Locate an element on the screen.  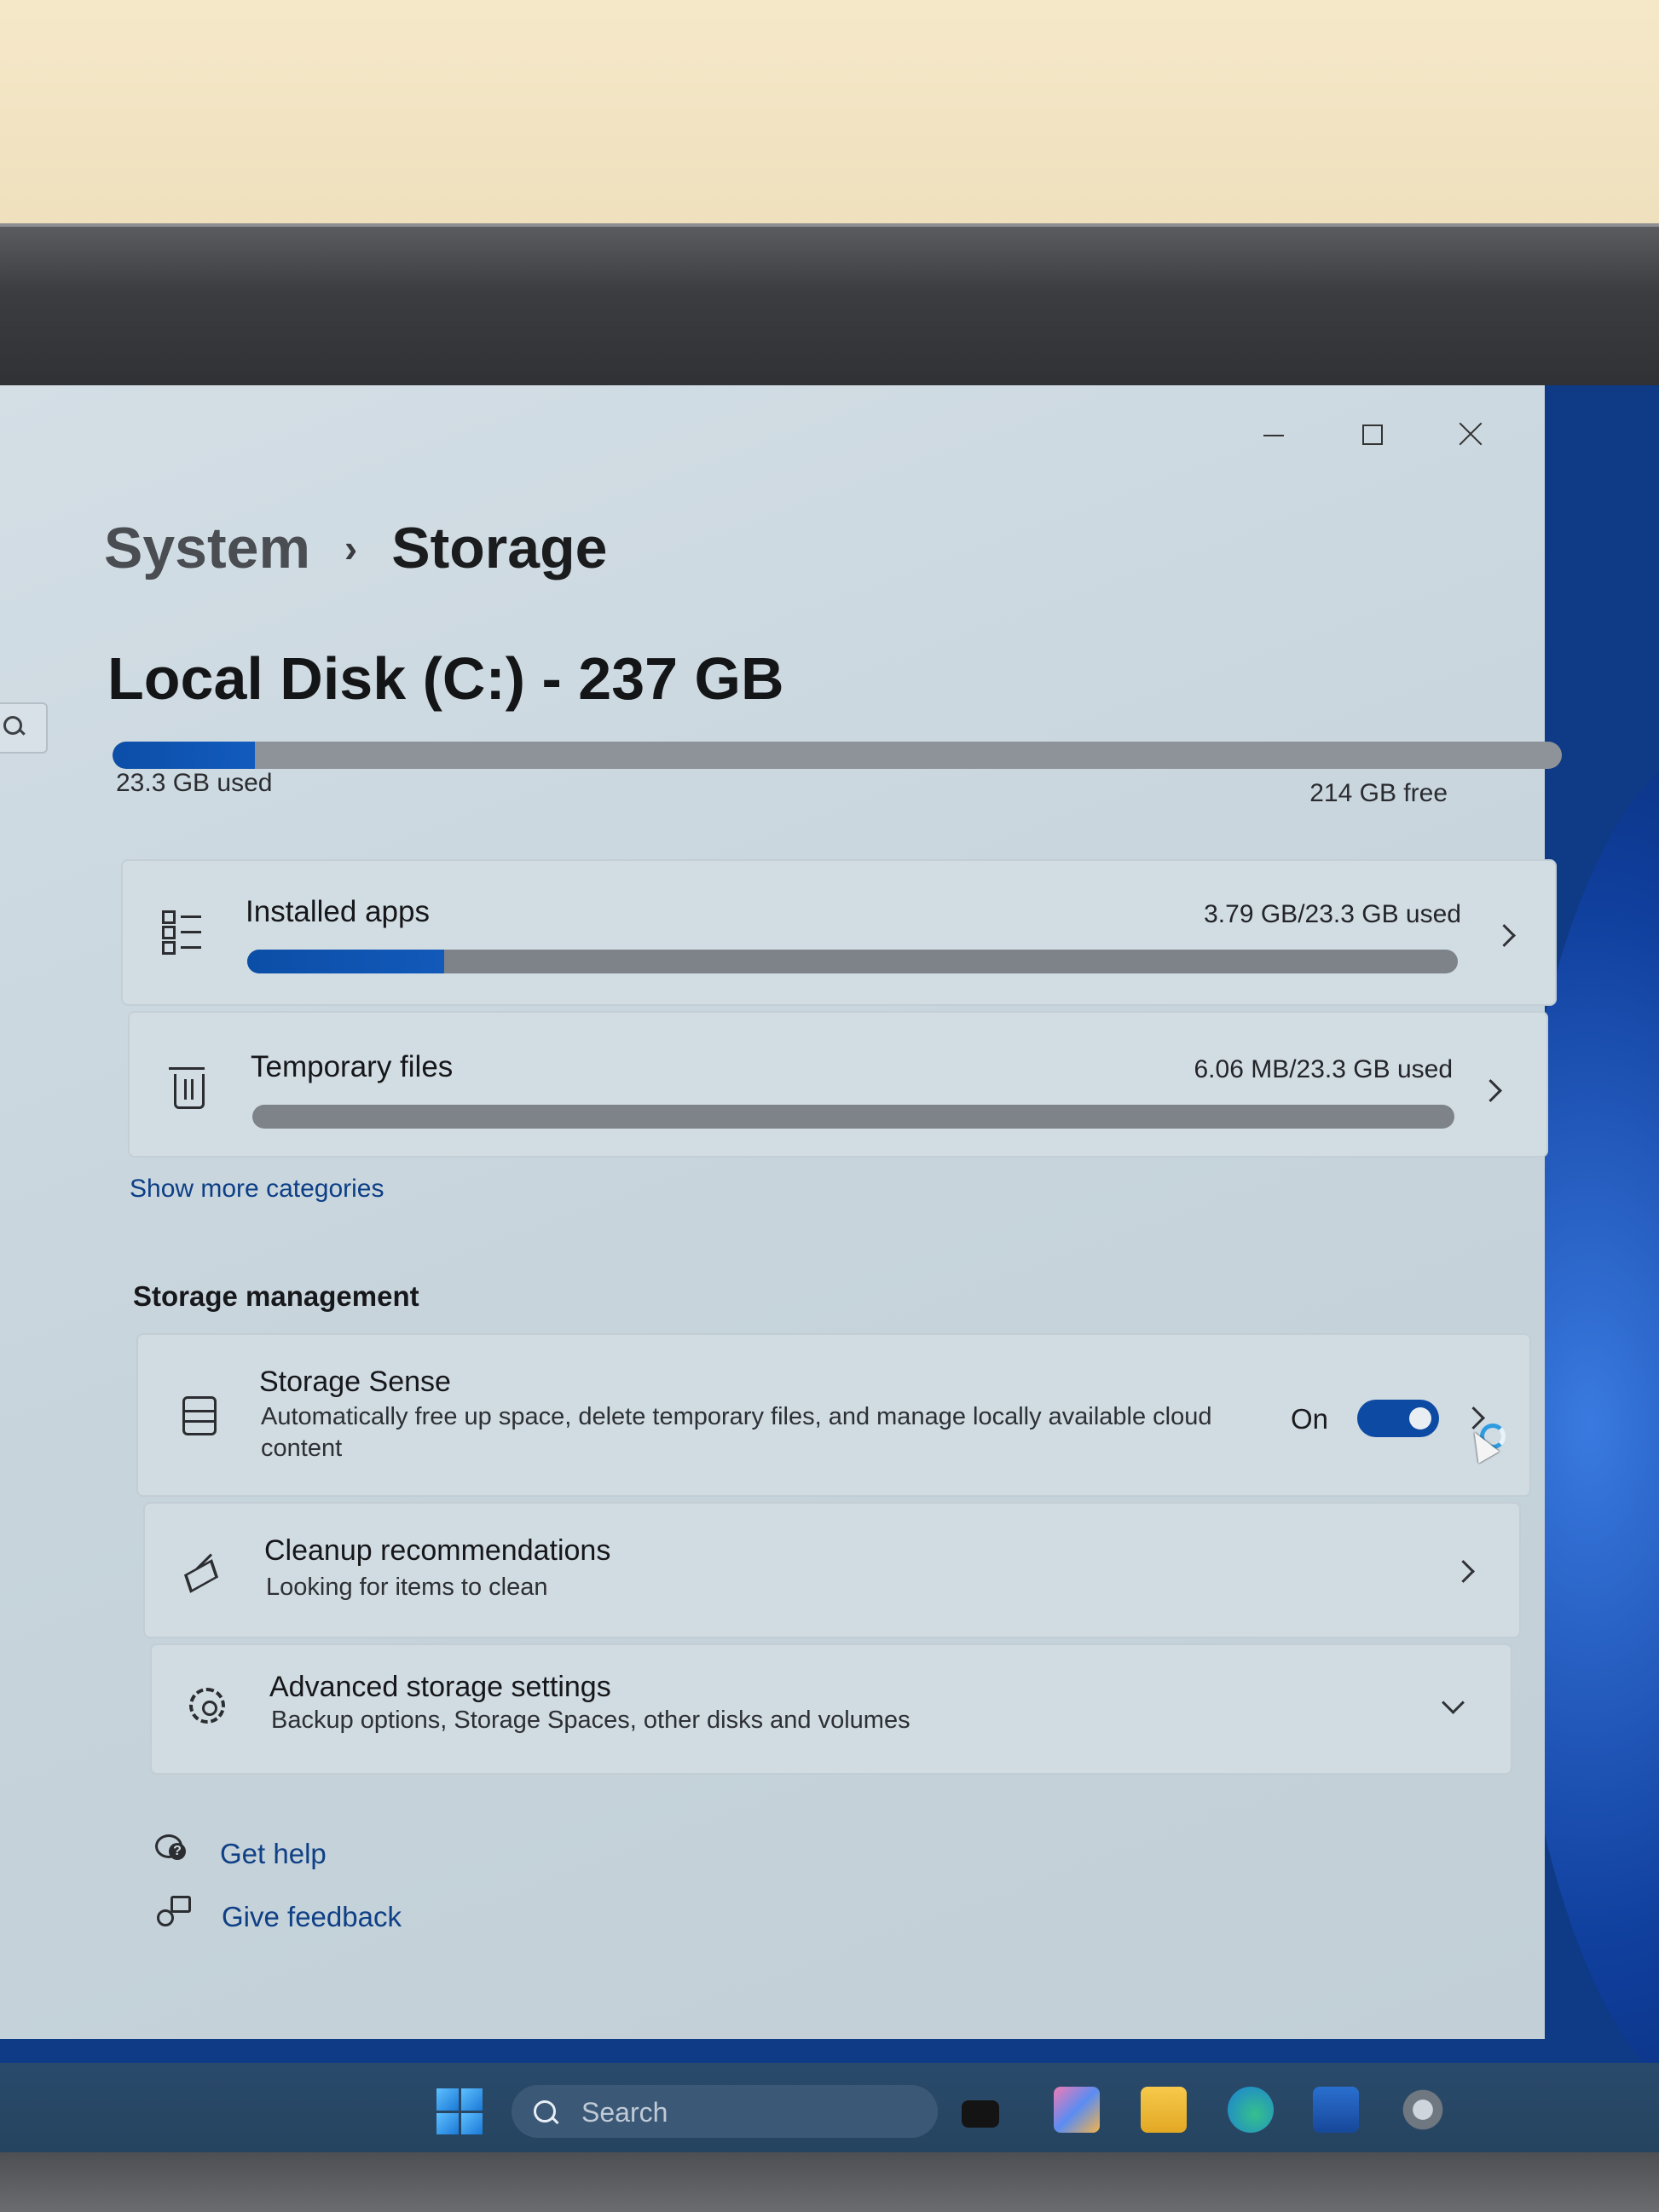
list-icon is located at coordinates (182, 932).